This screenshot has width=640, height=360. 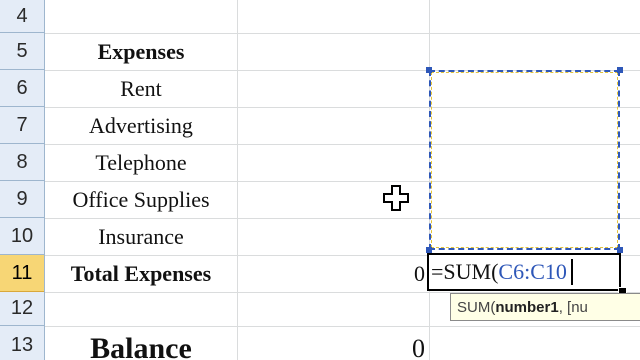 What do you see at coordinates (22, 236) in the screenshot?
I see `row-header-10: 10` at bounding box center [22, 236].